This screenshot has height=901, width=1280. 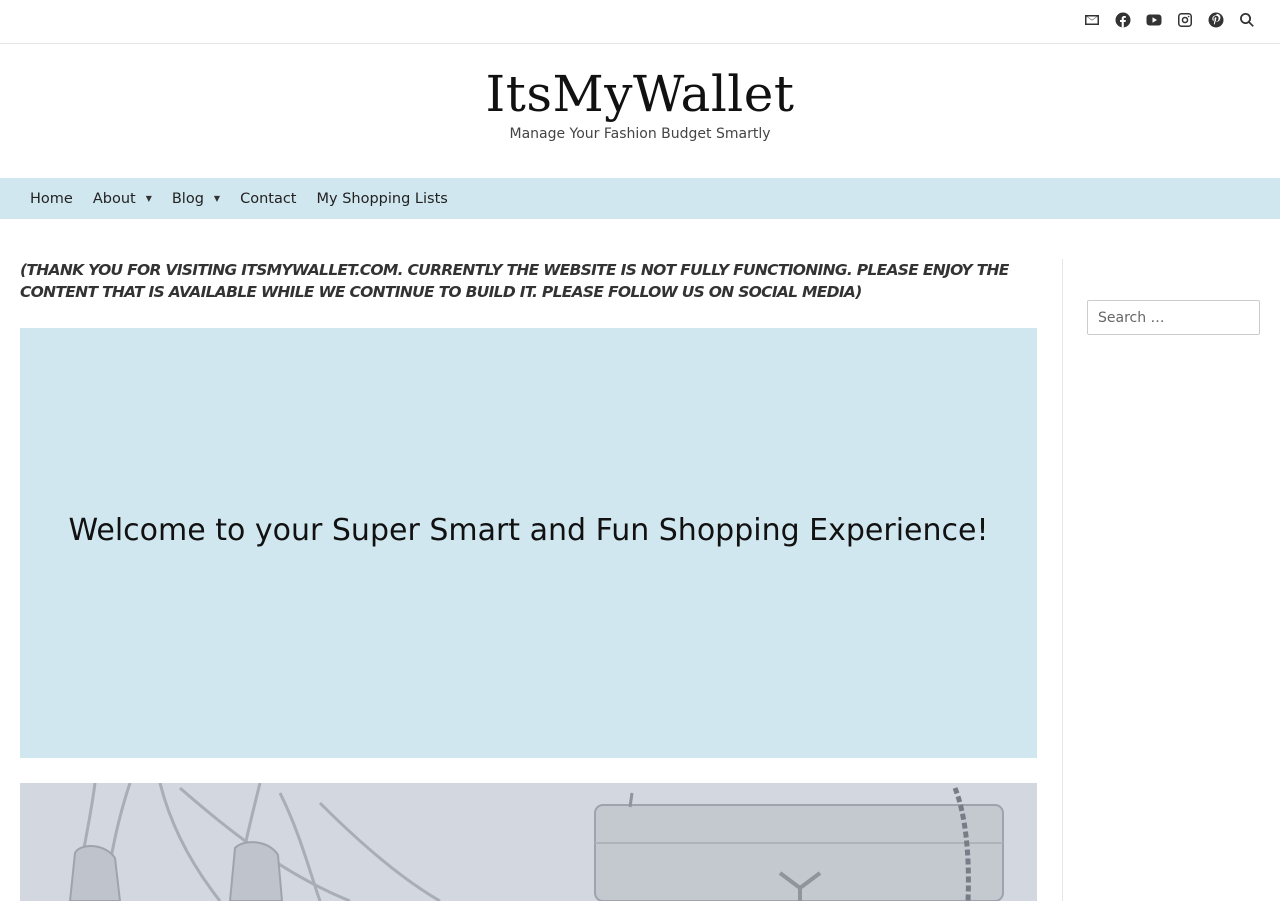 I want to click on nav-item-label: Home, so click(x=51, y=198).